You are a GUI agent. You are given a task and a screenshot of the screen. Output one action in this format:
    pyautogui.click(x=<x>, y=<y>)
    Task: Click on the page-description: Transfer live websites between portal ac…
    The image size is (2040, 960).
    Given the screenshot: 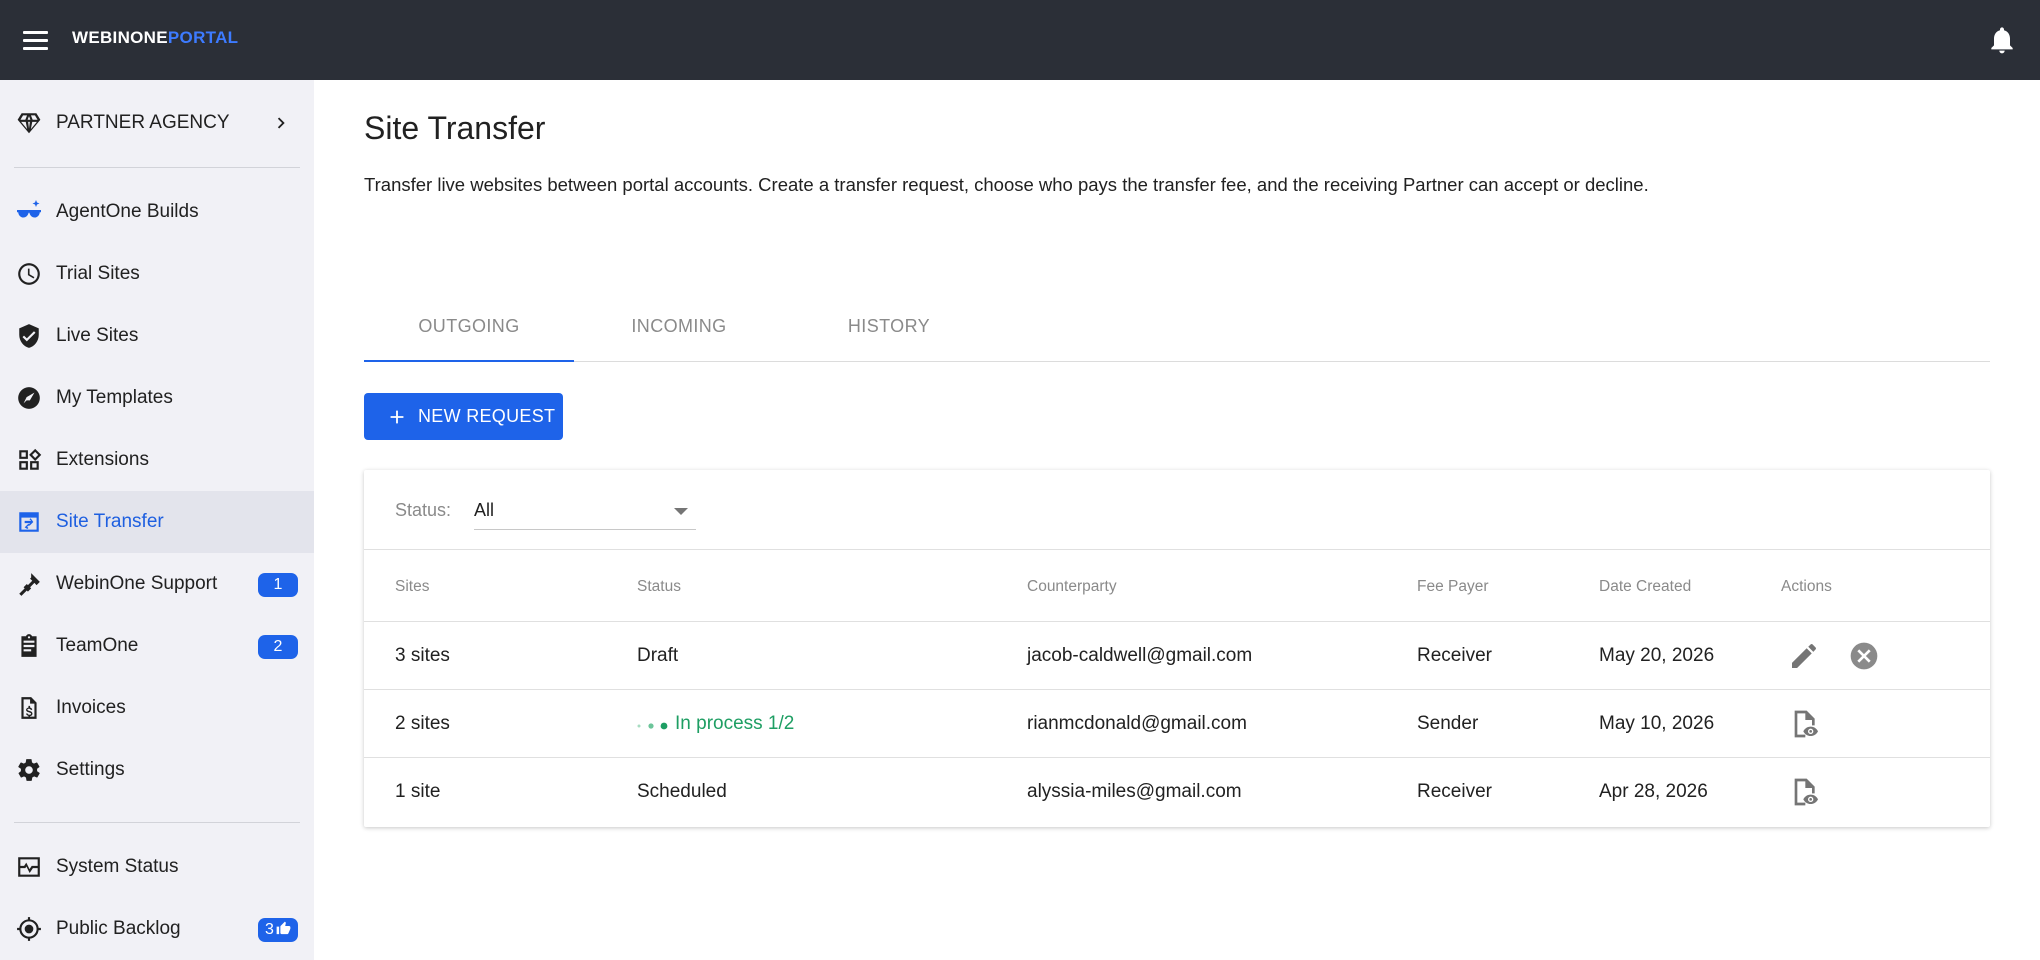 What is the action you would take?
    pyautogui.click(x=1006, y=184)
    